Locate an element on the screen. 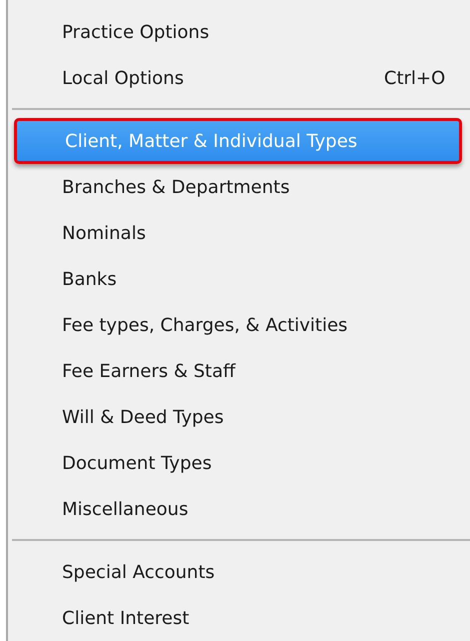  menu-item-label: Practice Options is located at coordinates (136, 32).